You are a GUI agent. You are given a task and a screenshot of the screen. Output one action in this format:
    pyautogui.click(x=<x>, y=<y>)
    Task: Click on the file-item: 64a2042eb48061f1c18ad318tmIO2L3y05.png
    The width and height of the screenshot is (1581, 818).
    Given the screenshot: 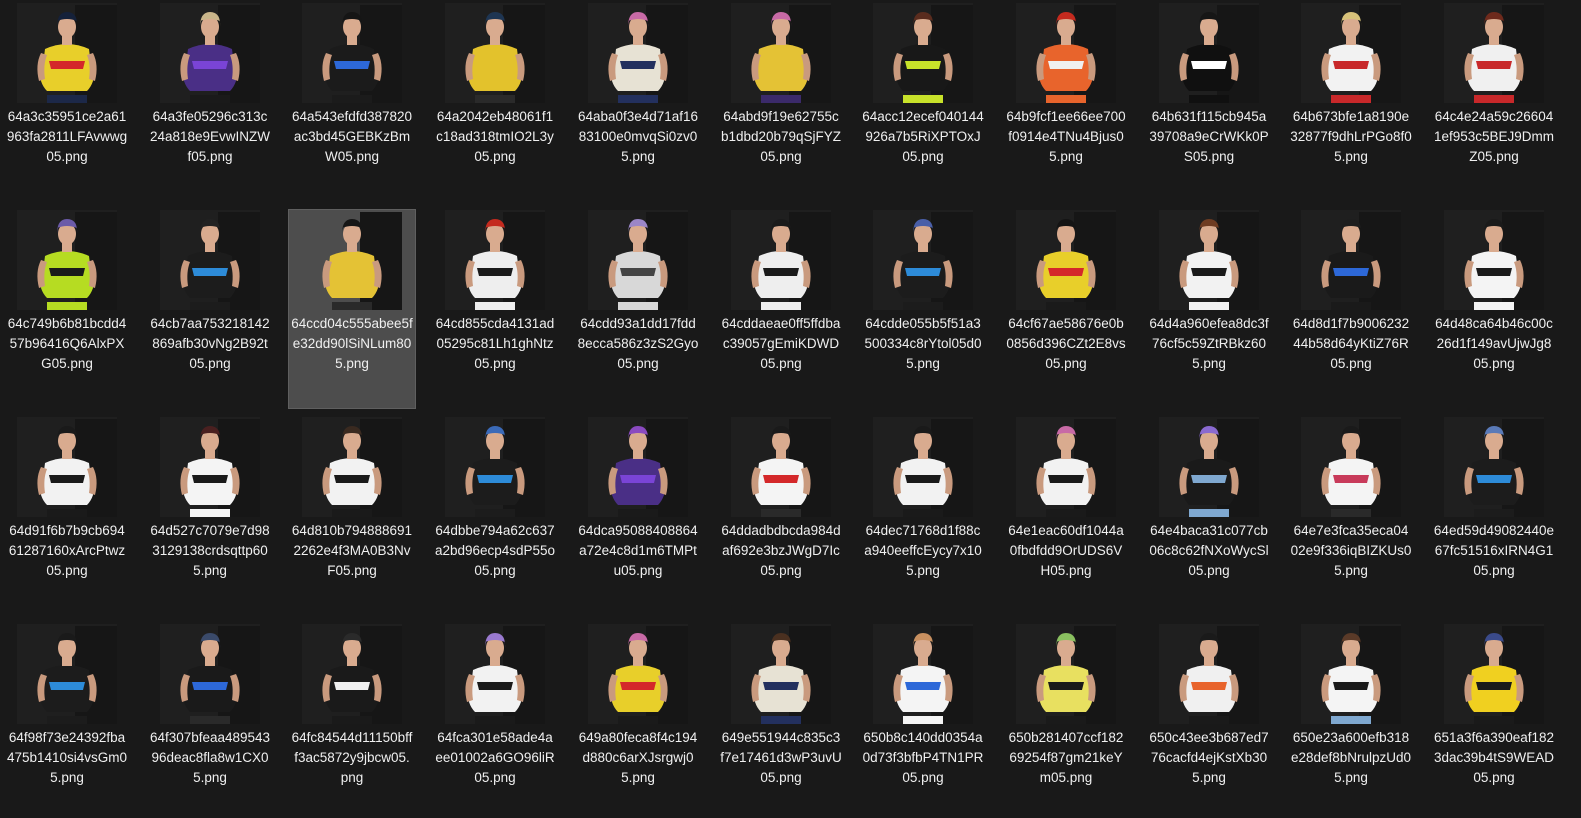 What is the action you would take?
    pyautogui.click(x=495, y=102)
    